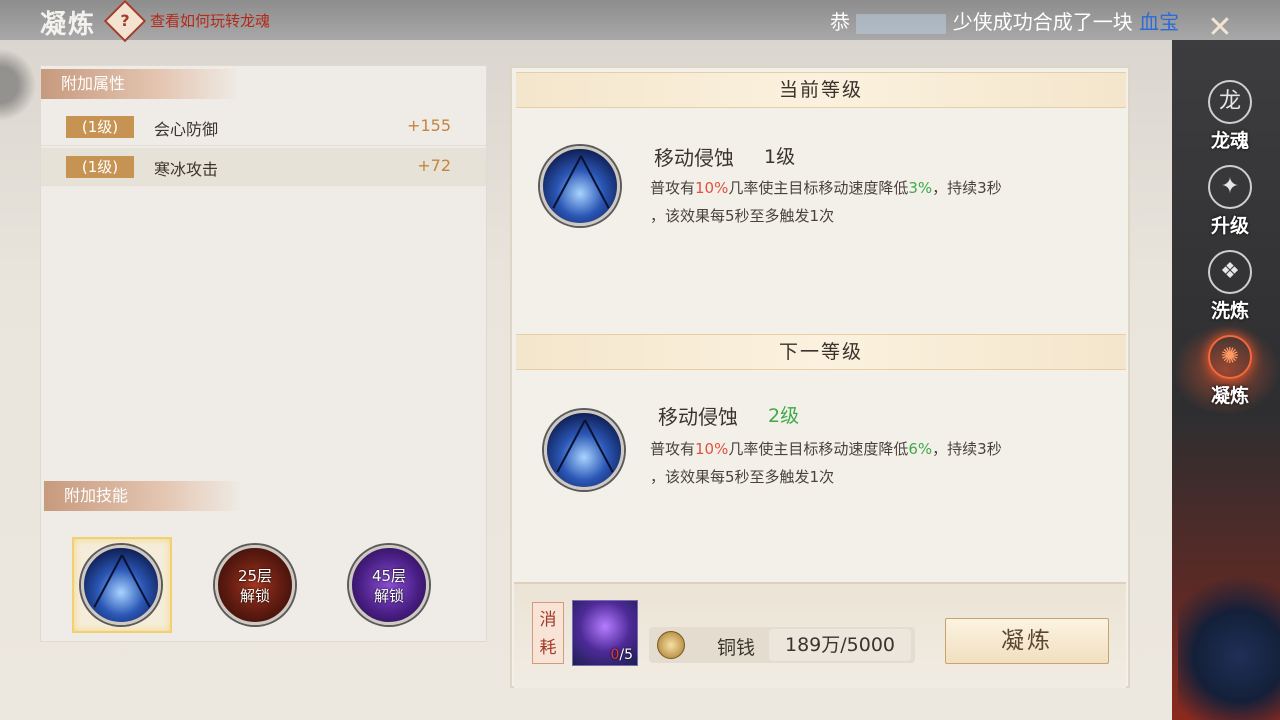 This screenshot has width=1280, height=720. I want to click on page-title: 凝炼, so click(68, 25).